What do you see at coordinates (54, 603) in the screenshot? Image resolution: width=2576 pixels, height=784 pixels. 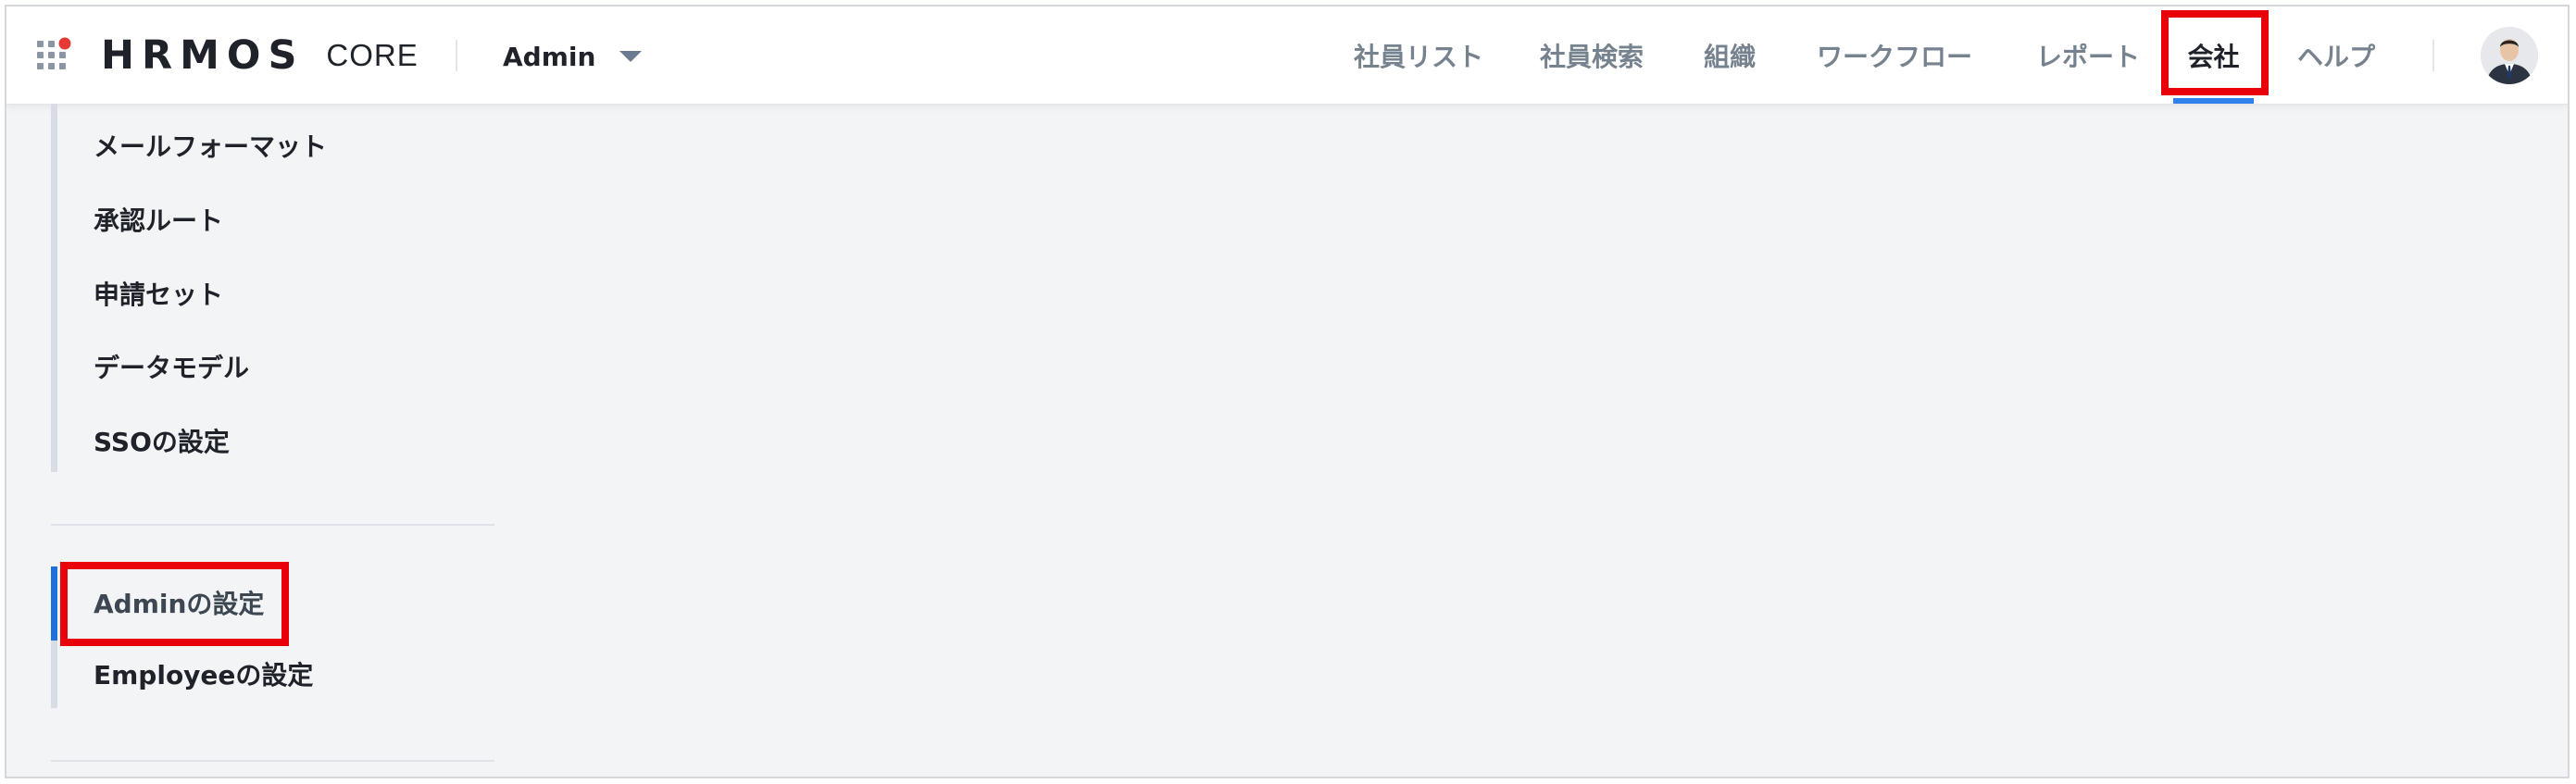 I see `sidebar-active-indicator` at bounding box center [54, 603].